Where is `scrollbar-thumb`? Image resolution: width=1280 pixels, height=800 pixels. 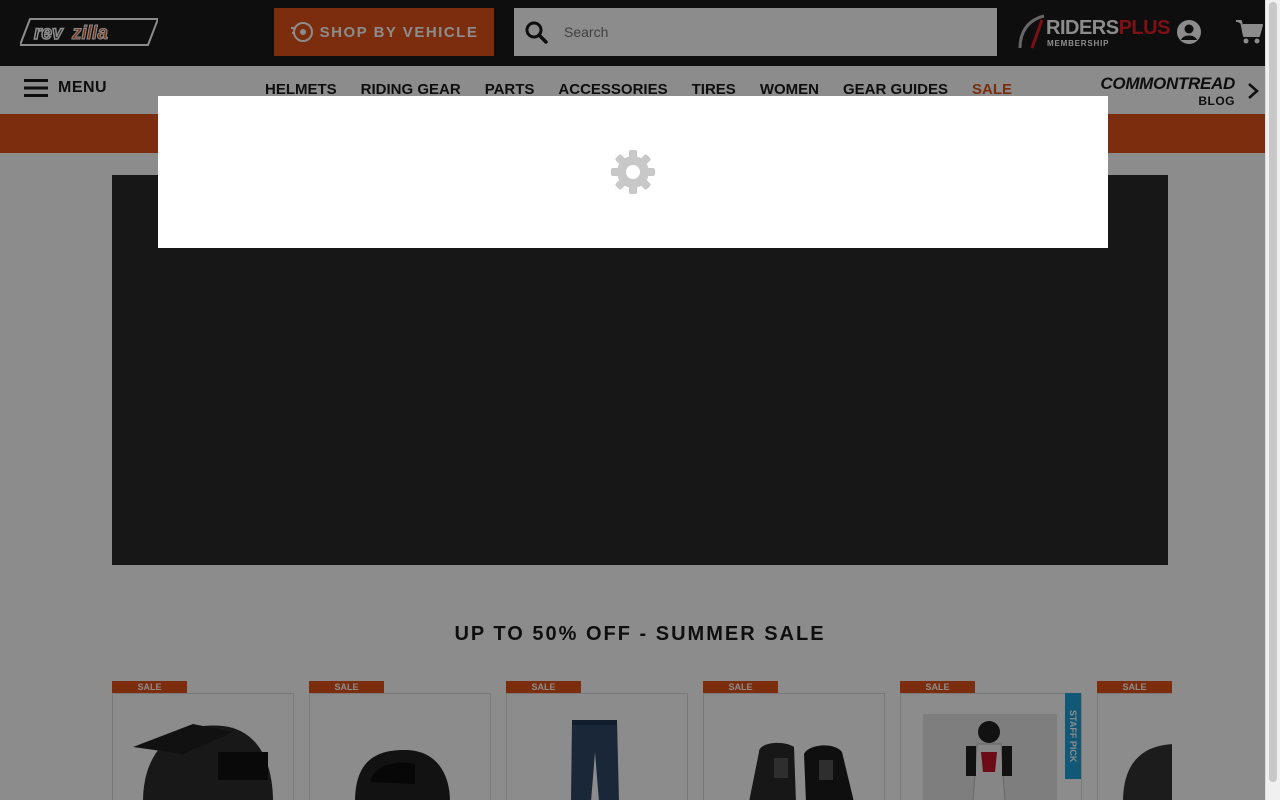 scrollbar-thumb is located at coordinates (1273, 392).